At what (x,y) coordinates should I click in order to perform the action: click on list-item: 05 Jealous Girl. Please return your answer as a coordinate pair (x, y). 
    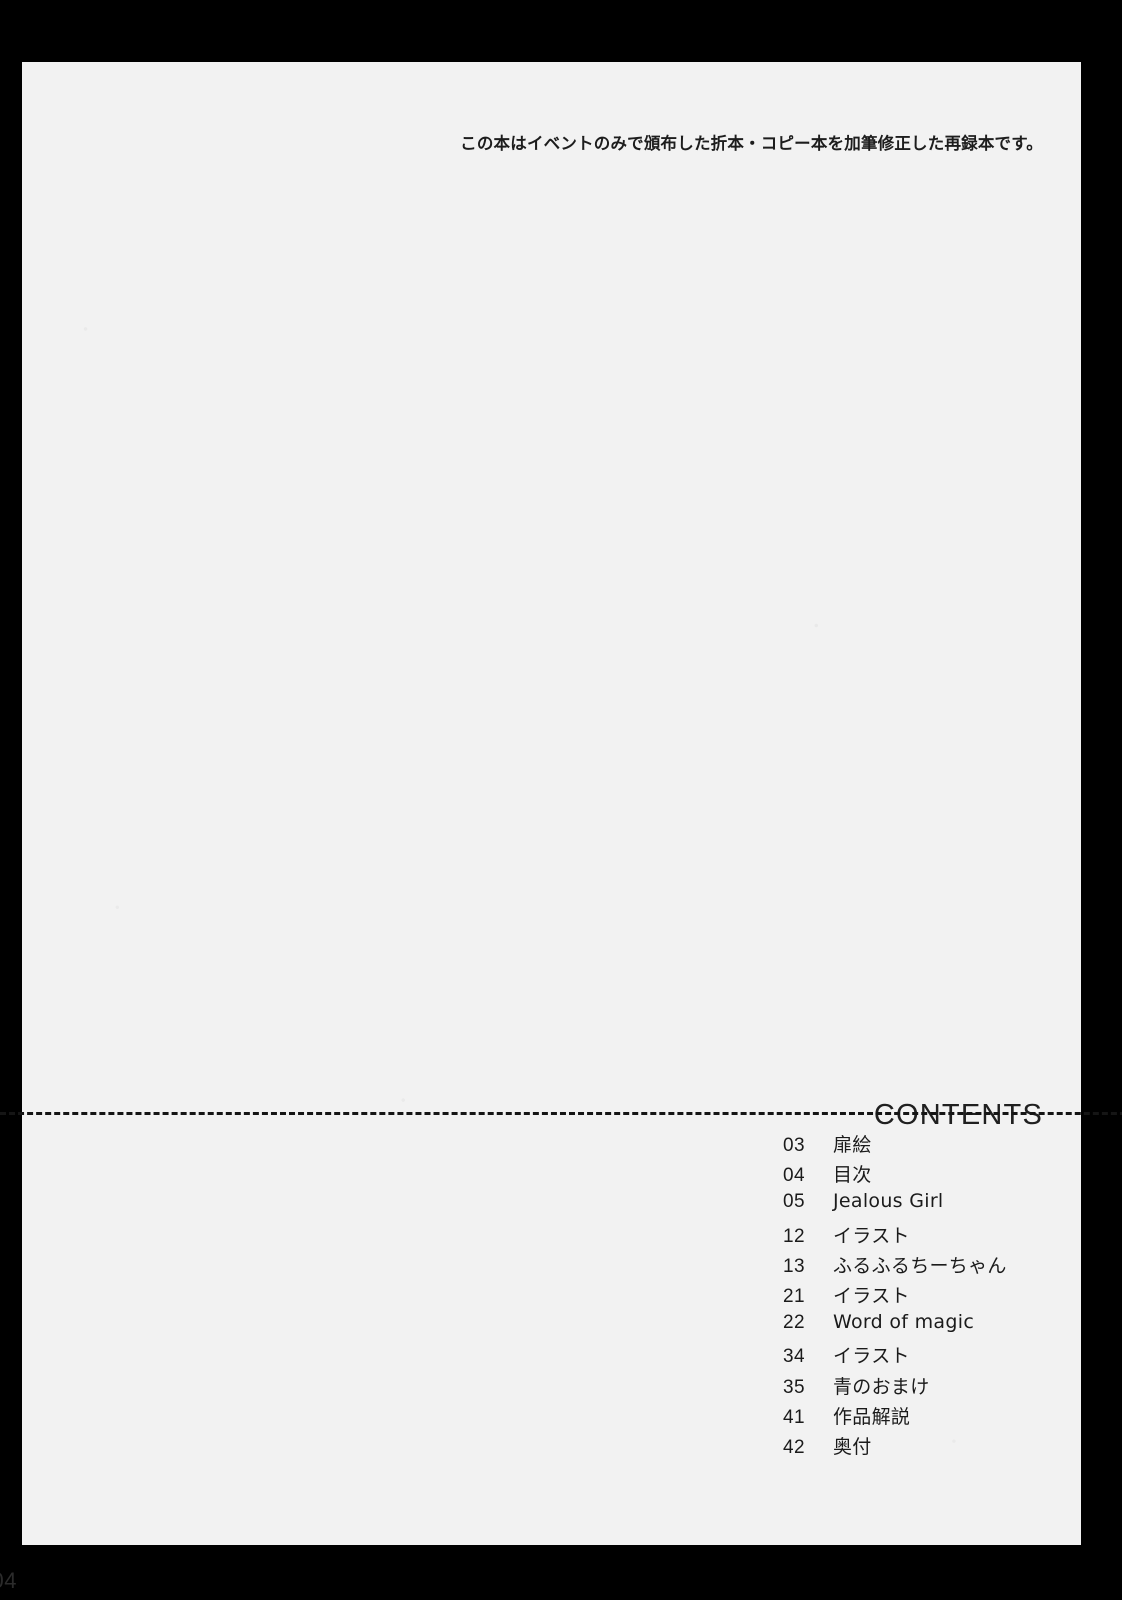
    Looking at the image, I should click on (932, 1205).